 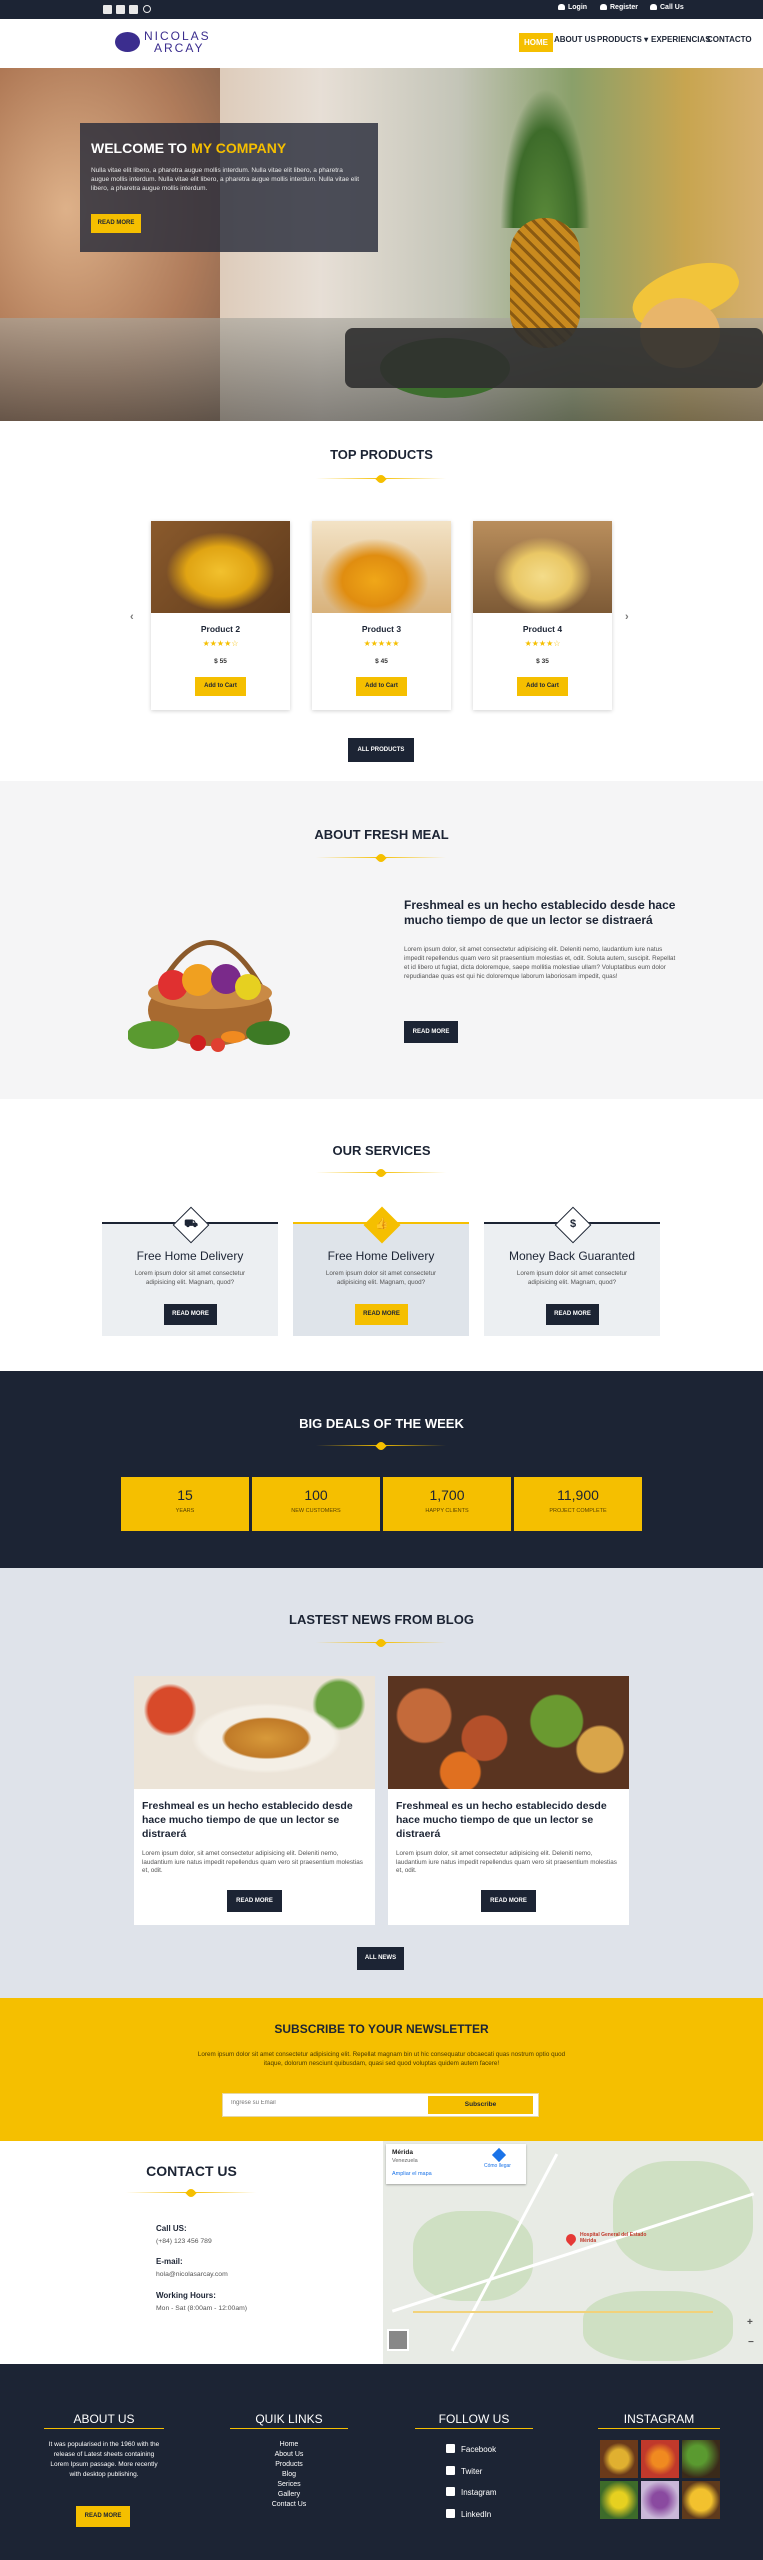 I want to click on all-news-button: ALL NEWS, so click(x=380, y=1958).